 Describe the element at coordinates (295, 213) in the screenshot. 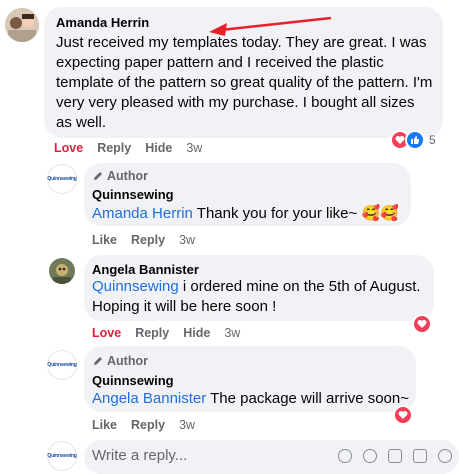

I see `reply-body: Thank you for your like~ 🥰🥰` at that location.